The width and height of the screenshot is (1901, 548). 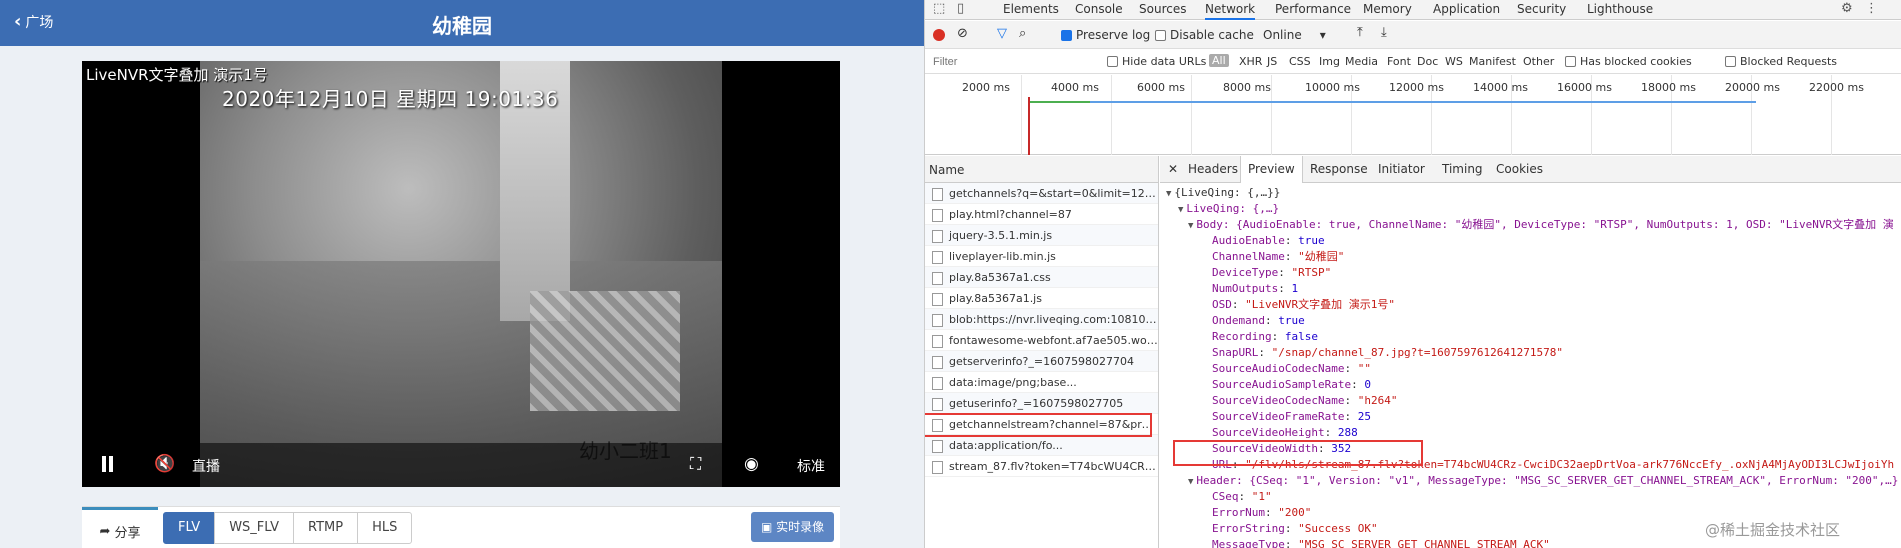 What do you see at coordinates (1099, 9) in the screenshot?
I see `tab-console: Console` at bounding box center [1099, 9].